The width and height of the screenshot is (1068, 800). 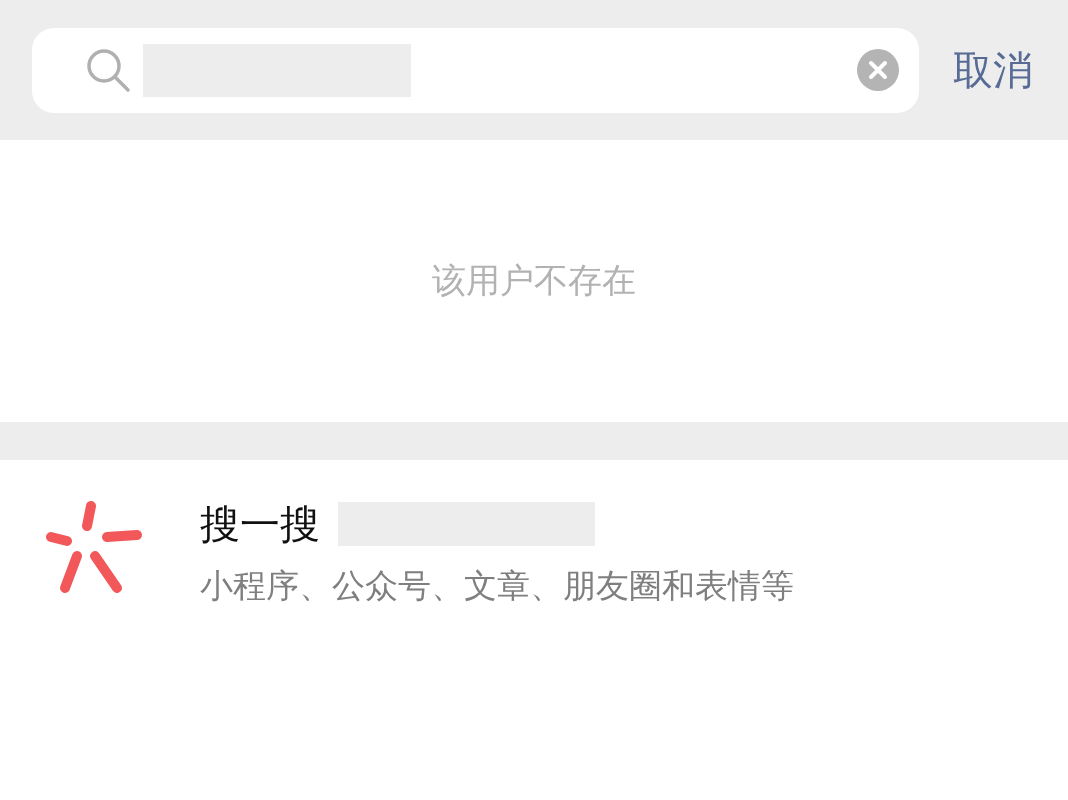 What do you see at coordinates (108, 70) in the screenshot?
I see `search-icon` at bounding box center [108, 70].